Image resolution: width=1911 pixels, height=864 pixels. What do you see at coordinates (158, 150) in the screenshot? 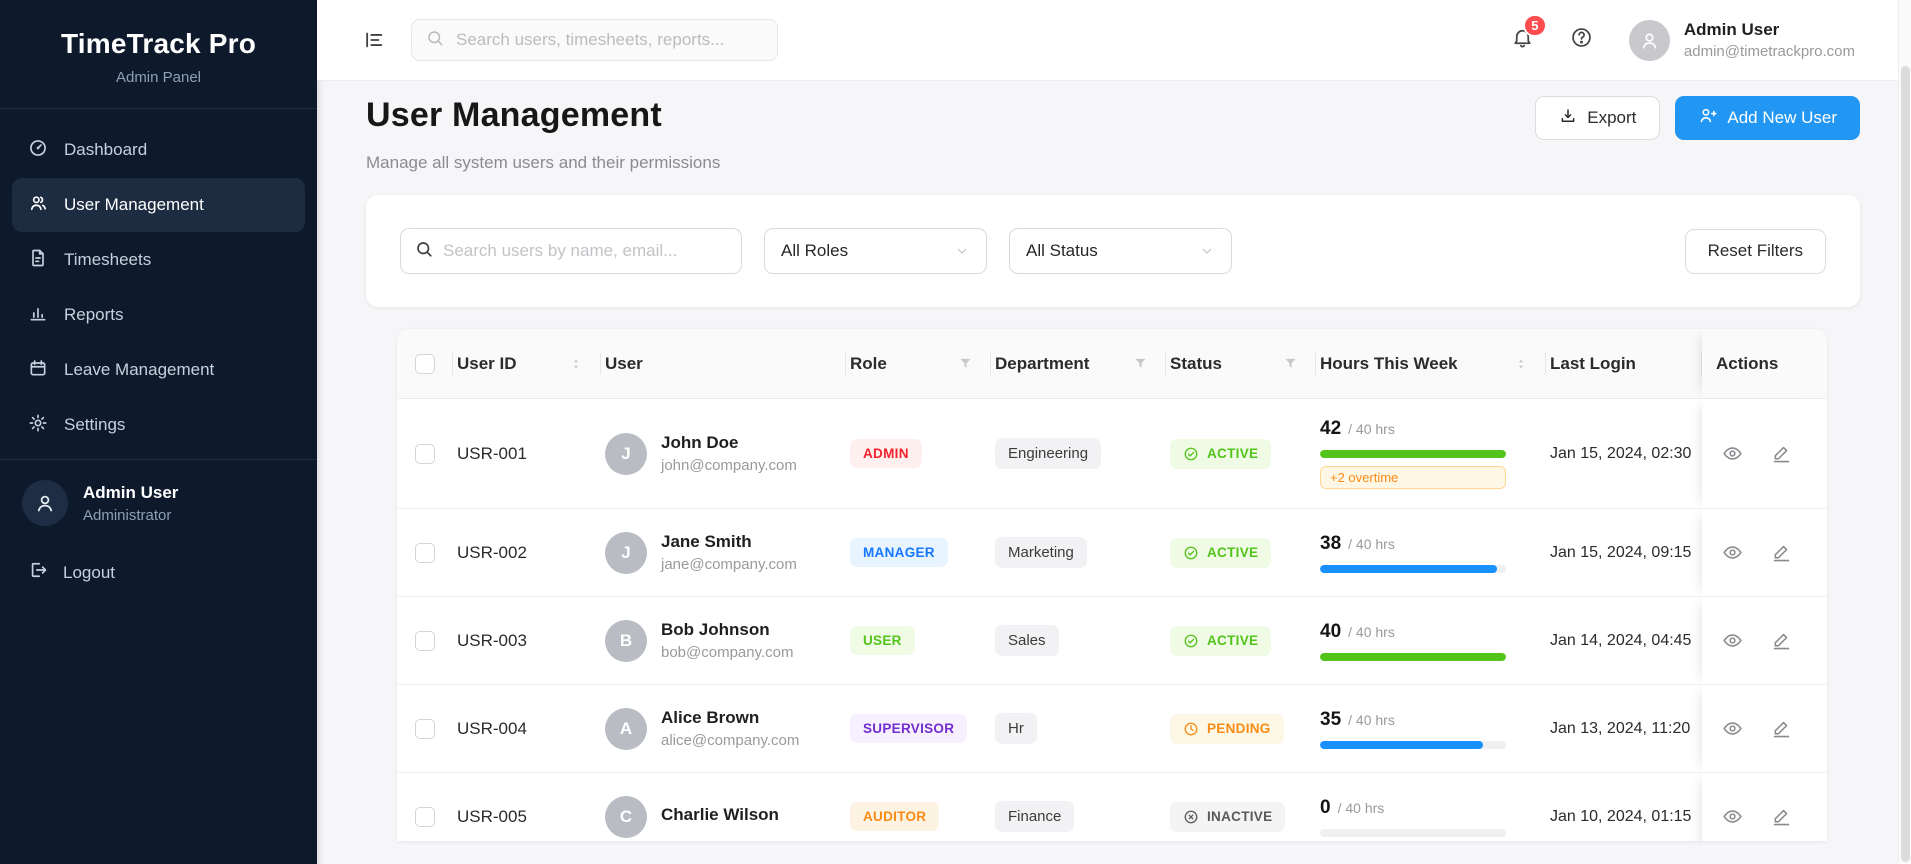
I see `sidebar-item-dashboard: Dashboard` at bounding box center [158, 150].